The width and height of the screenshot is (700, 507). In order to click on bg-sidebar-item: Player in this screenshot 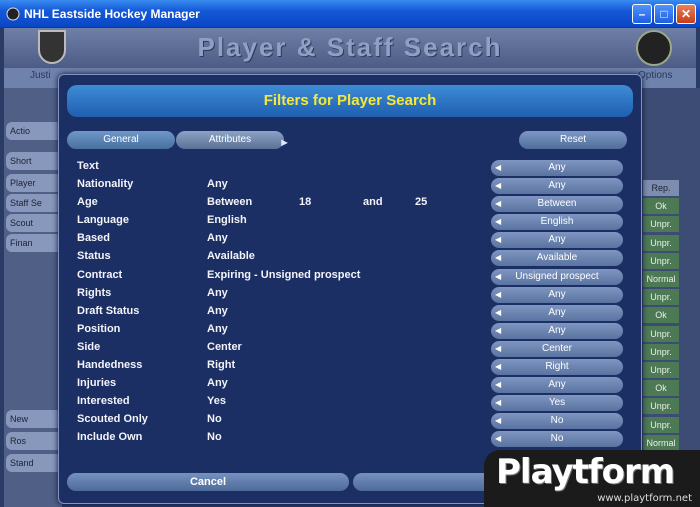, I will do `click(34, 183)`.